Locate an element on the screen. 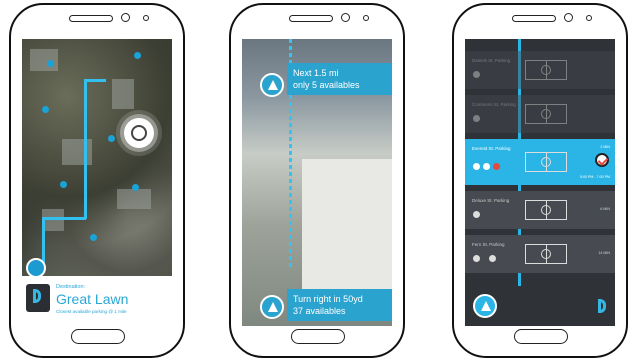 The image size is (637, 362). parking-name: Deluxe St. Parking is located at coordinates (491, 200).